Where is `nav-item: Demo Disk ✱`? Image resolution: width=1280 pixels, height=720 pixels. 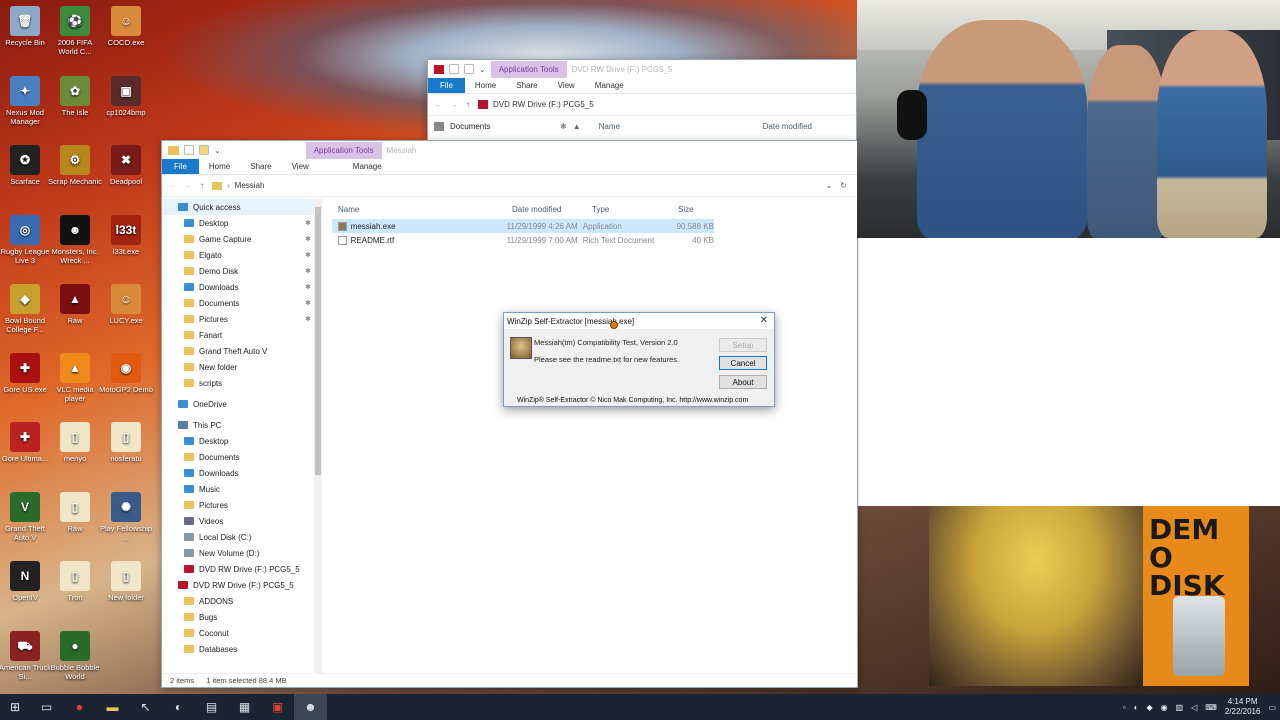 nav-item: Demo Disk ✱ is located at coordinates (239, 271).